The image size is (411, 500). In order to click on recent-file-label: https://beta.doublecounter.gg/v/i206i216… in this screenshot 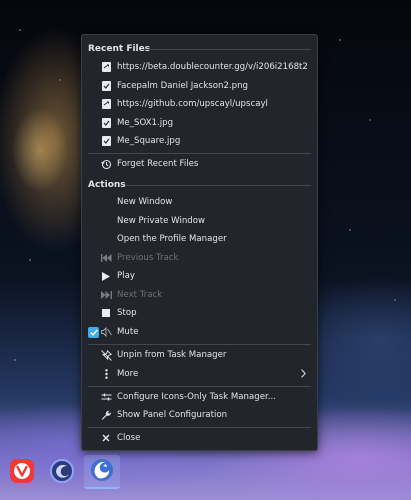, I will do `click(212, 67)`.